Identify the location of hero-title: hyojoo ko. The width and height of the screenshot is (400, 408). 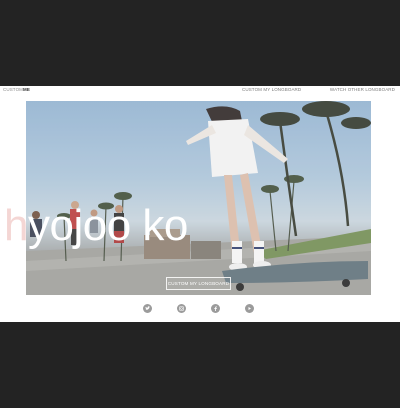
(96, 226).